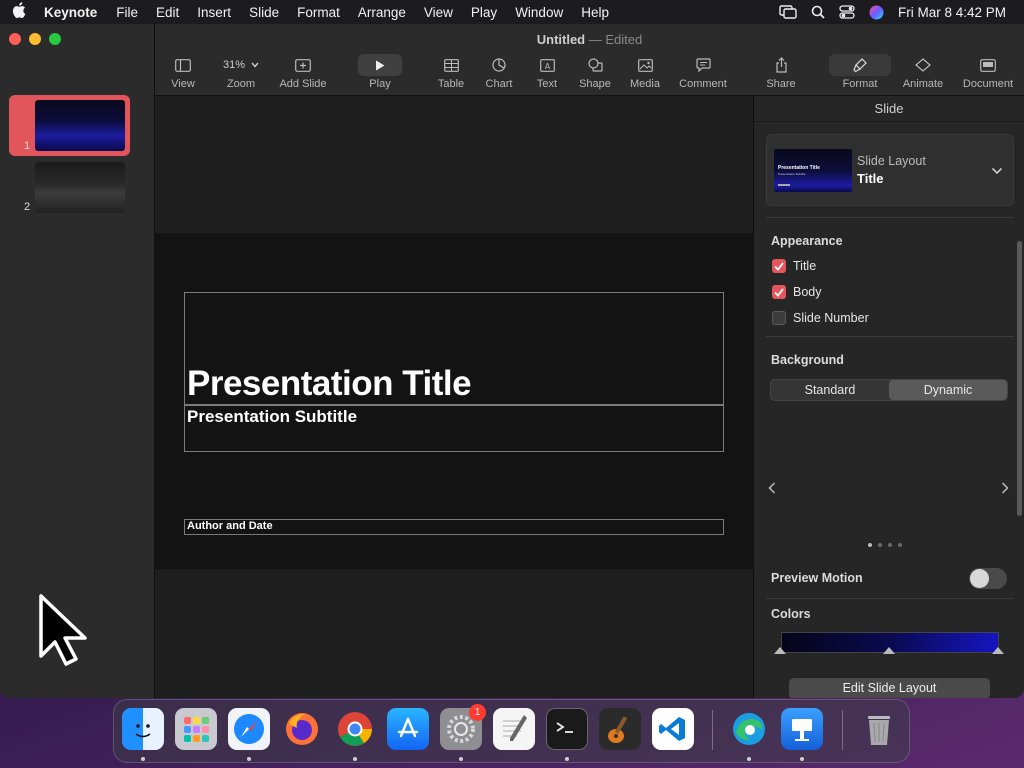 The image size is (1024, 768). What do you see at coordinates (380, 65) in the screenshot?
I see `play-icon` at bounding box center [380, 65].